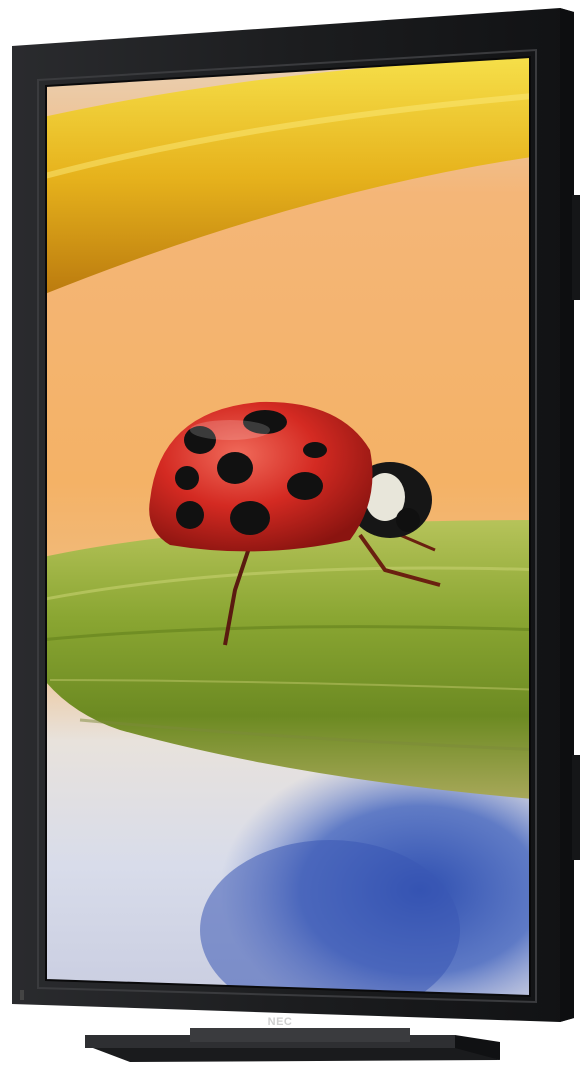 Image resolution: width=583 pixels, height=1072 pixels. Describe the element at coordinates (280, 1022) in the screenshot. I see `brand-logo: NEC` at that location.